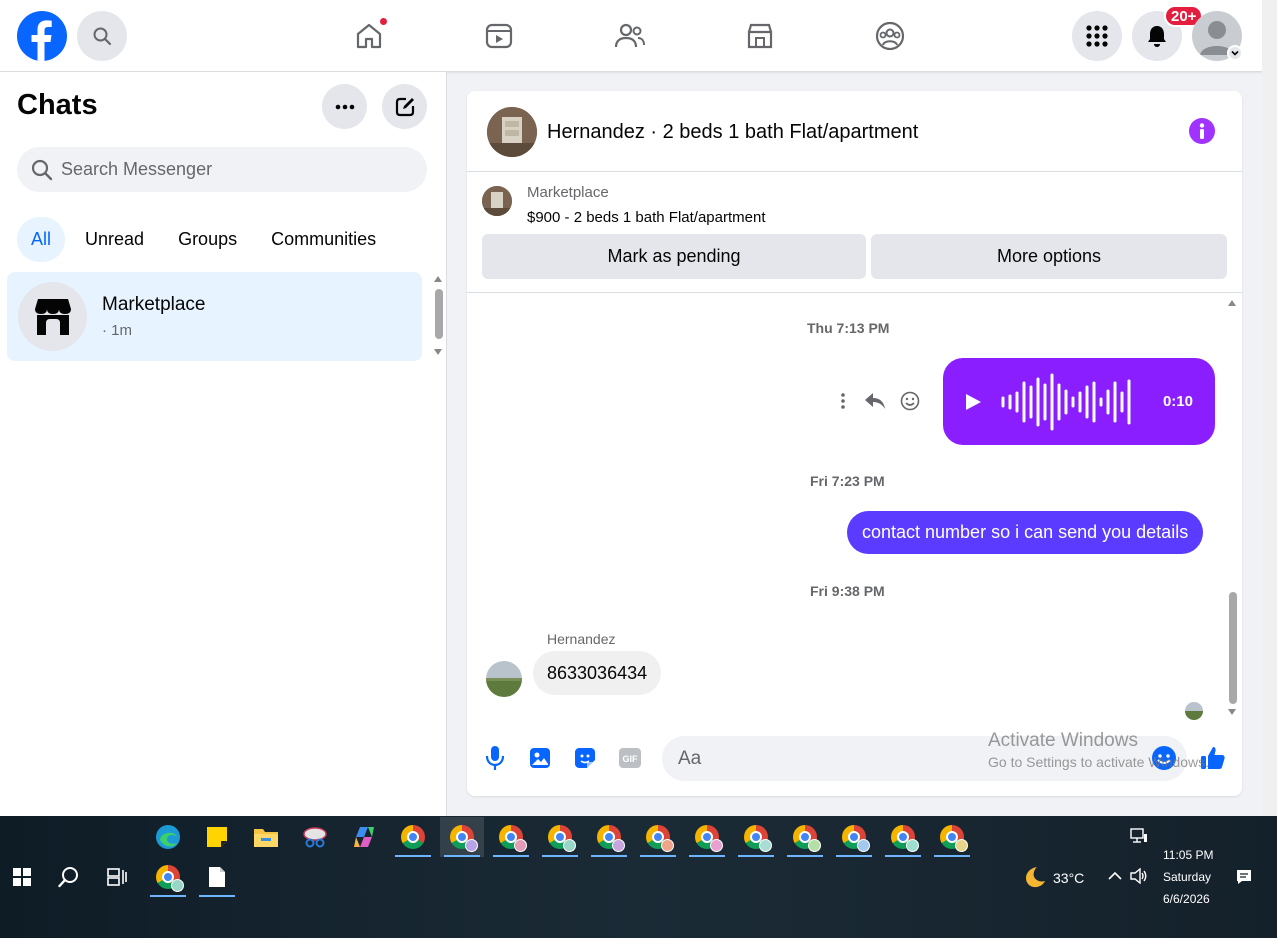  What do you see at coordinates (22, 877) in the screenshot?
I see `start-button` at bounding box center [22, 877].